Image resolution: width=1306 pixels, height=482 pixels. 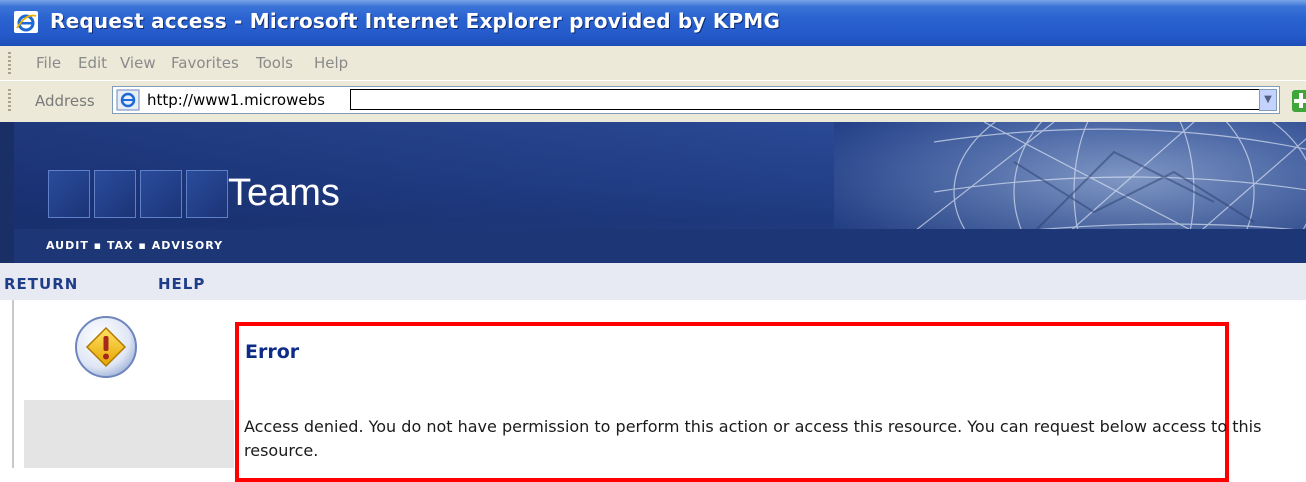 What do you see at coordinates (272, 352) in the screenshot?
I see `error-title: Error` at bounding box center [272, 352].